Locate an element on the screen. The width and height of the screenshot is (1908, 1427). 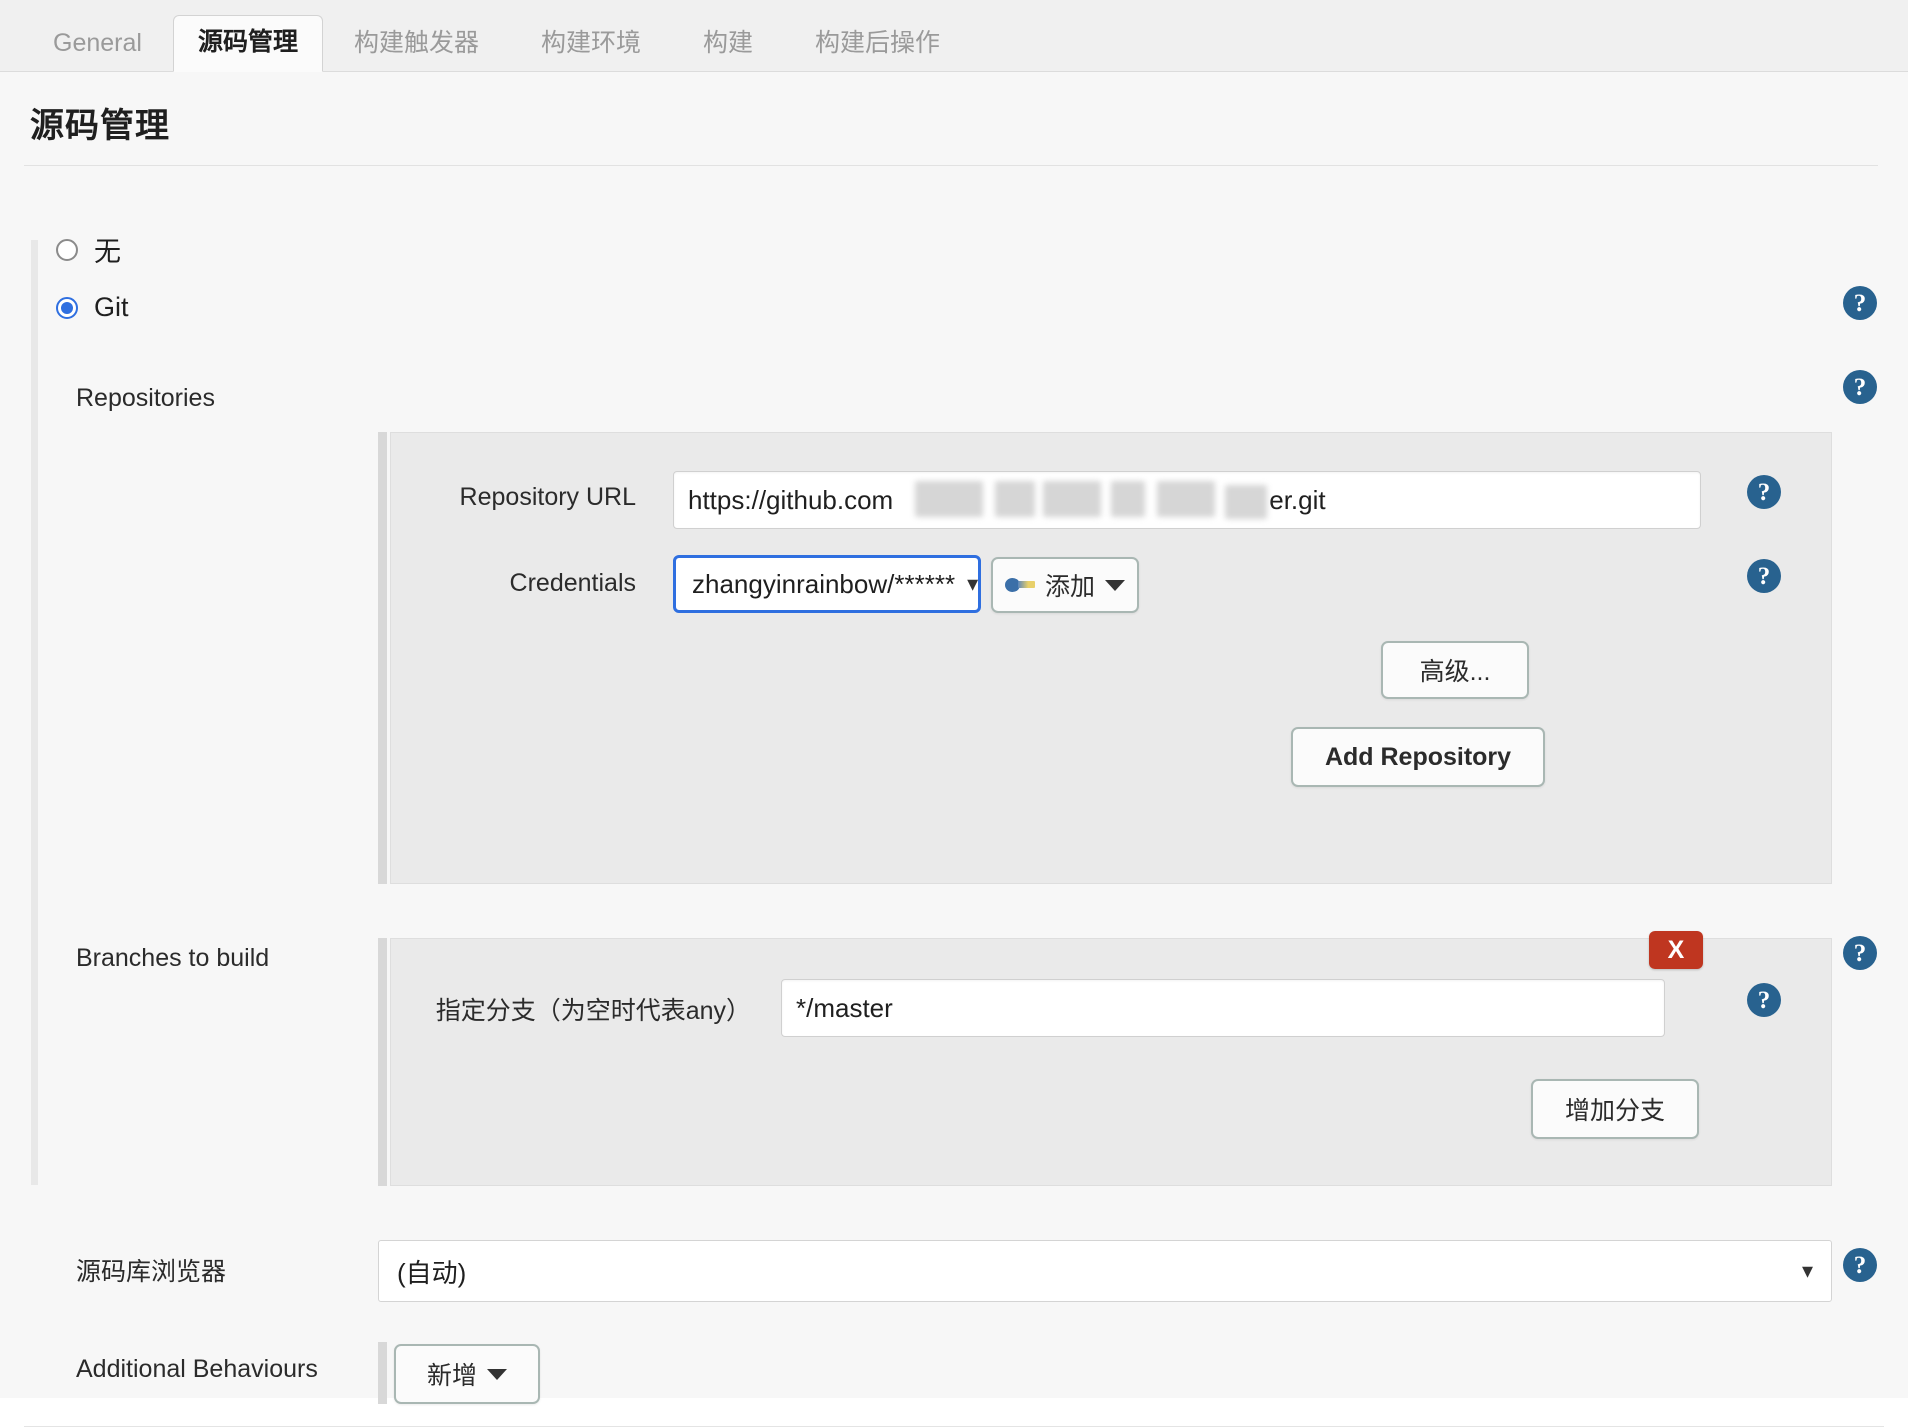
repo-browser-value: (自动) is located at coordinates (432, 1272).